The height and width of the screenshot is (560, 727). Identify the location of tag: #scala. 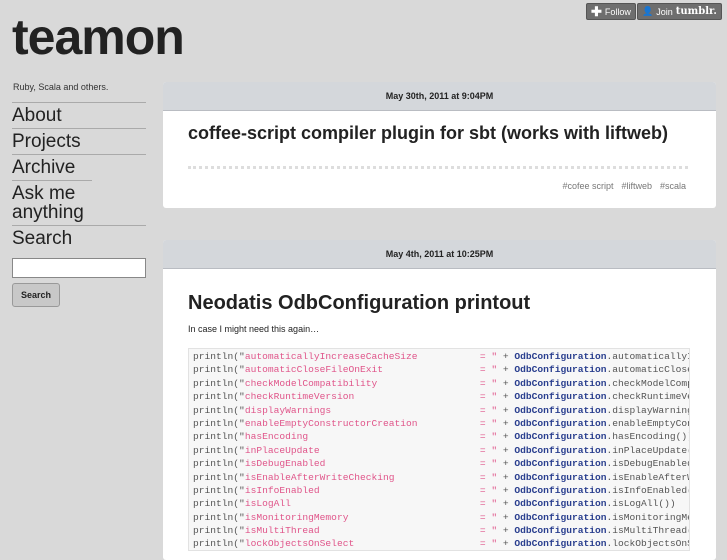
(673, 186).